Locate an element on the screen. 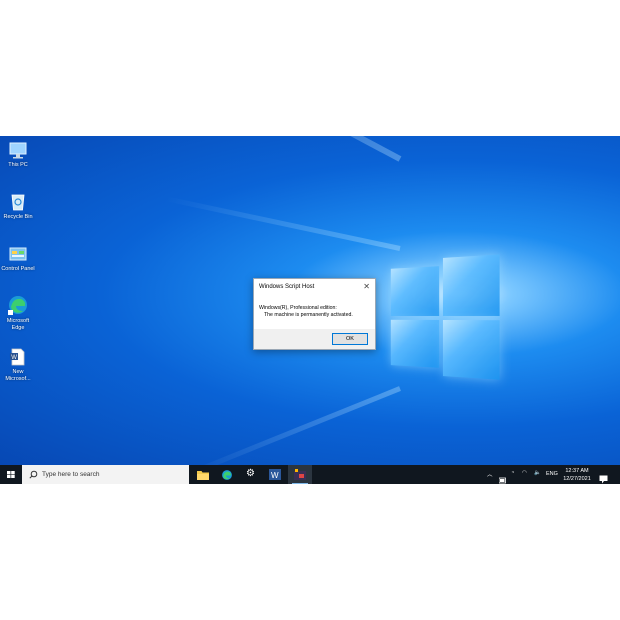 The image size is (620, 620). desktop-icon-control-panel: Control Panel is located at coordinates (18, 258).